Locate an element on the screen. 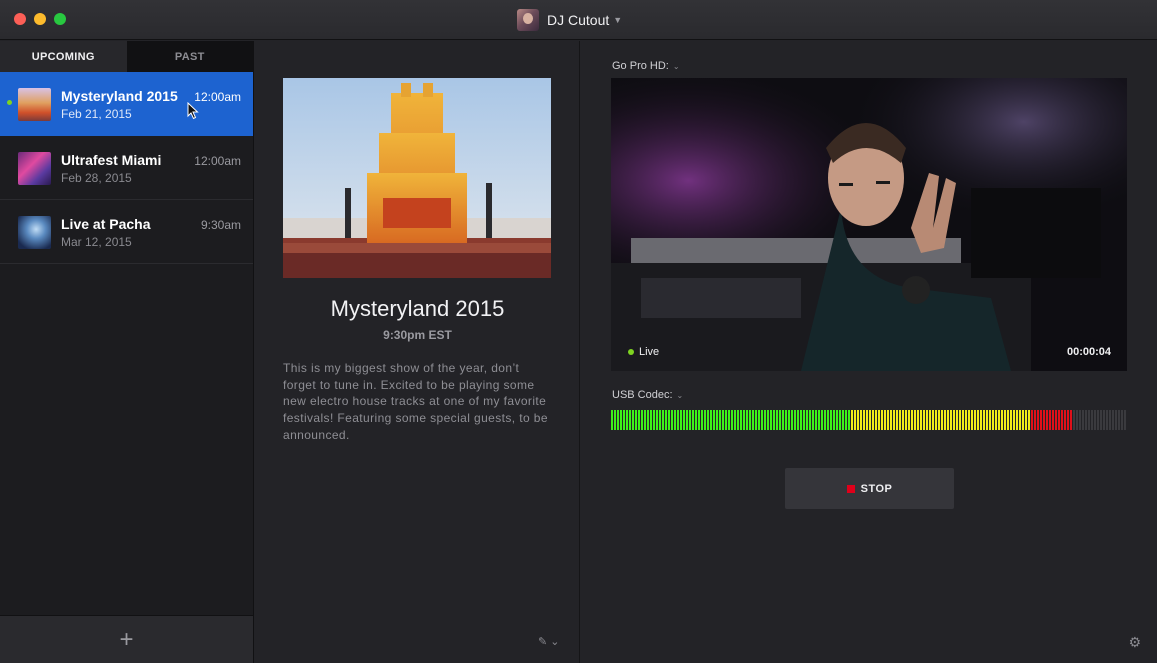 Image resolution: width=1157 pixels, height=663 pixels. mouse-cursor-icon is located at coordinates (193, 111).